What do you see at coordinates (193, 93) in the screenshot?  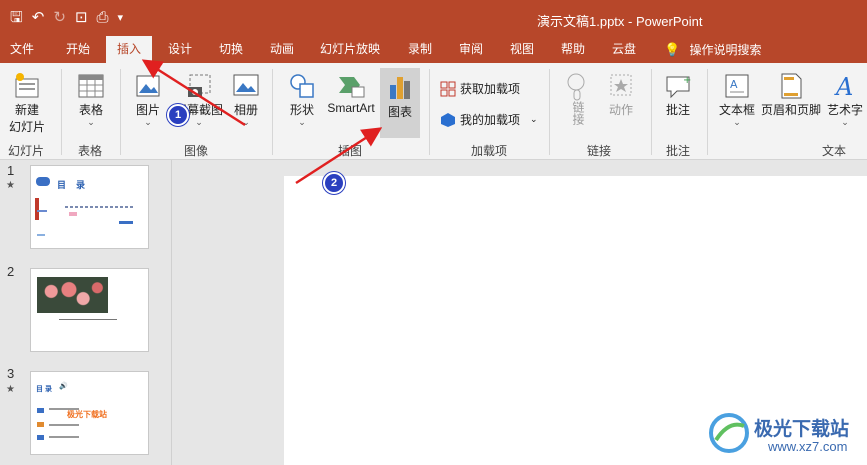 I see `arrow-to-insert-tab` at bounding box center [193, 93].